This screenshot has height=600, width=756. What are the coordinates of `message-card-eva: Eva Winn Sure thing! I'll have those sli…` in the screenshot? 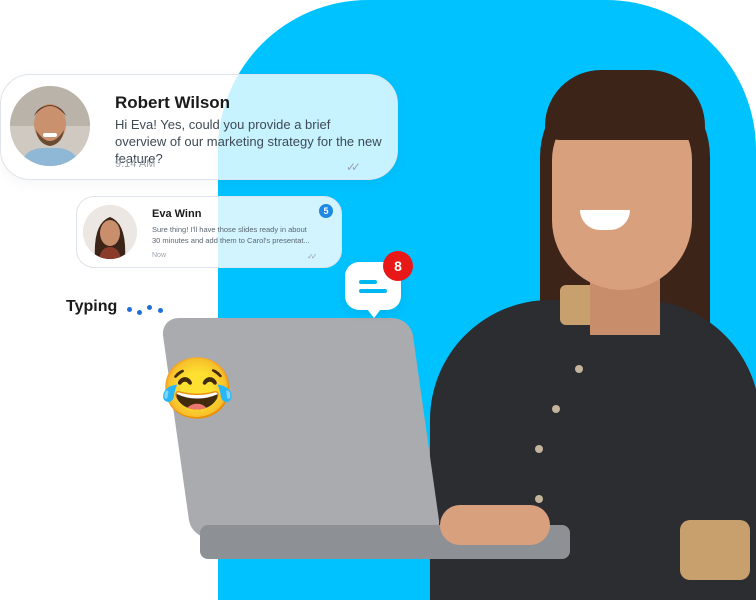 It's located at (209, 232).